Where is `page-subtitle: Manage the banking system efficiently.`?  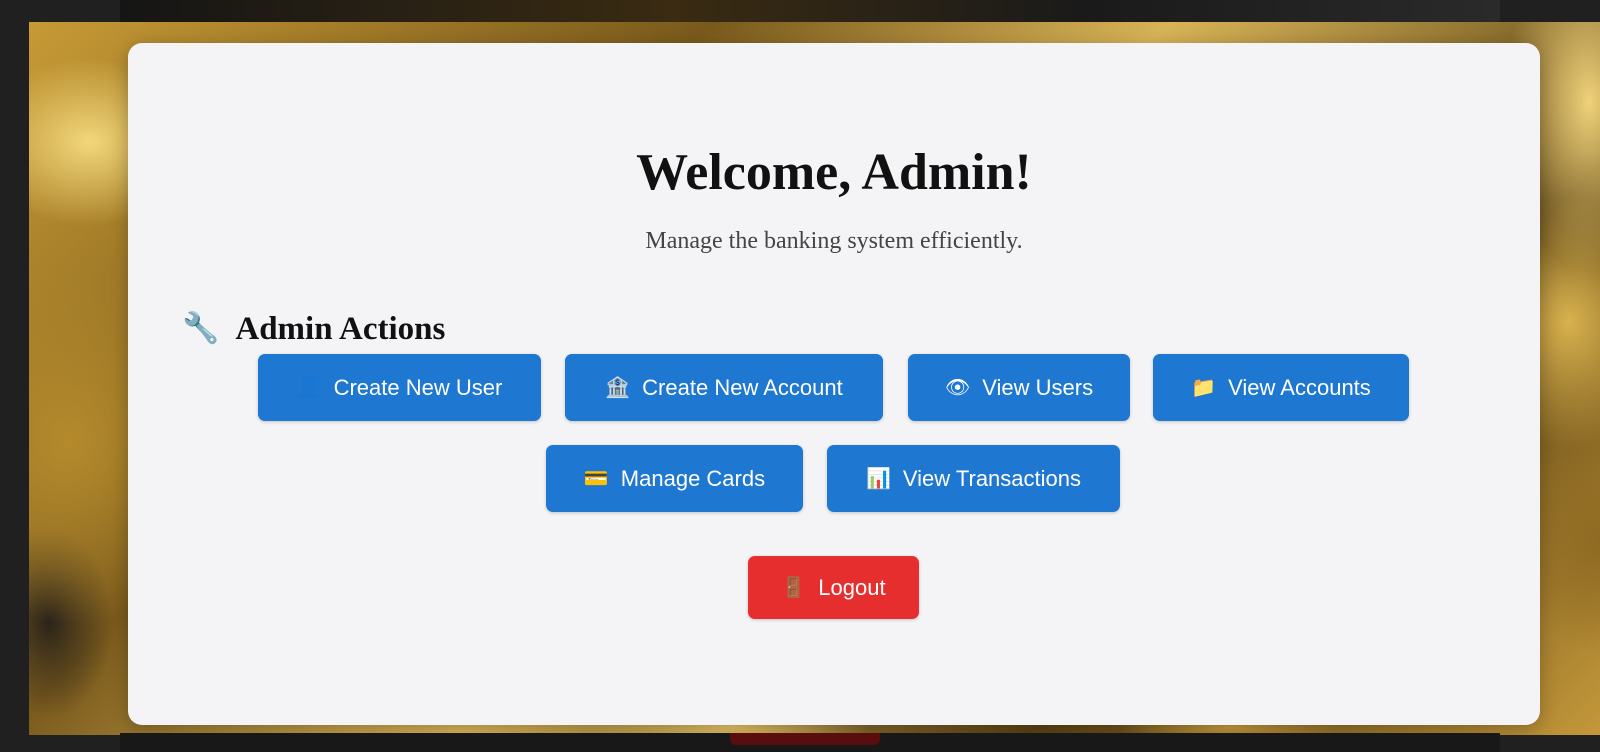 page-subtitle: Manage the banking system efficiently. is located at coordinates (834, 241).